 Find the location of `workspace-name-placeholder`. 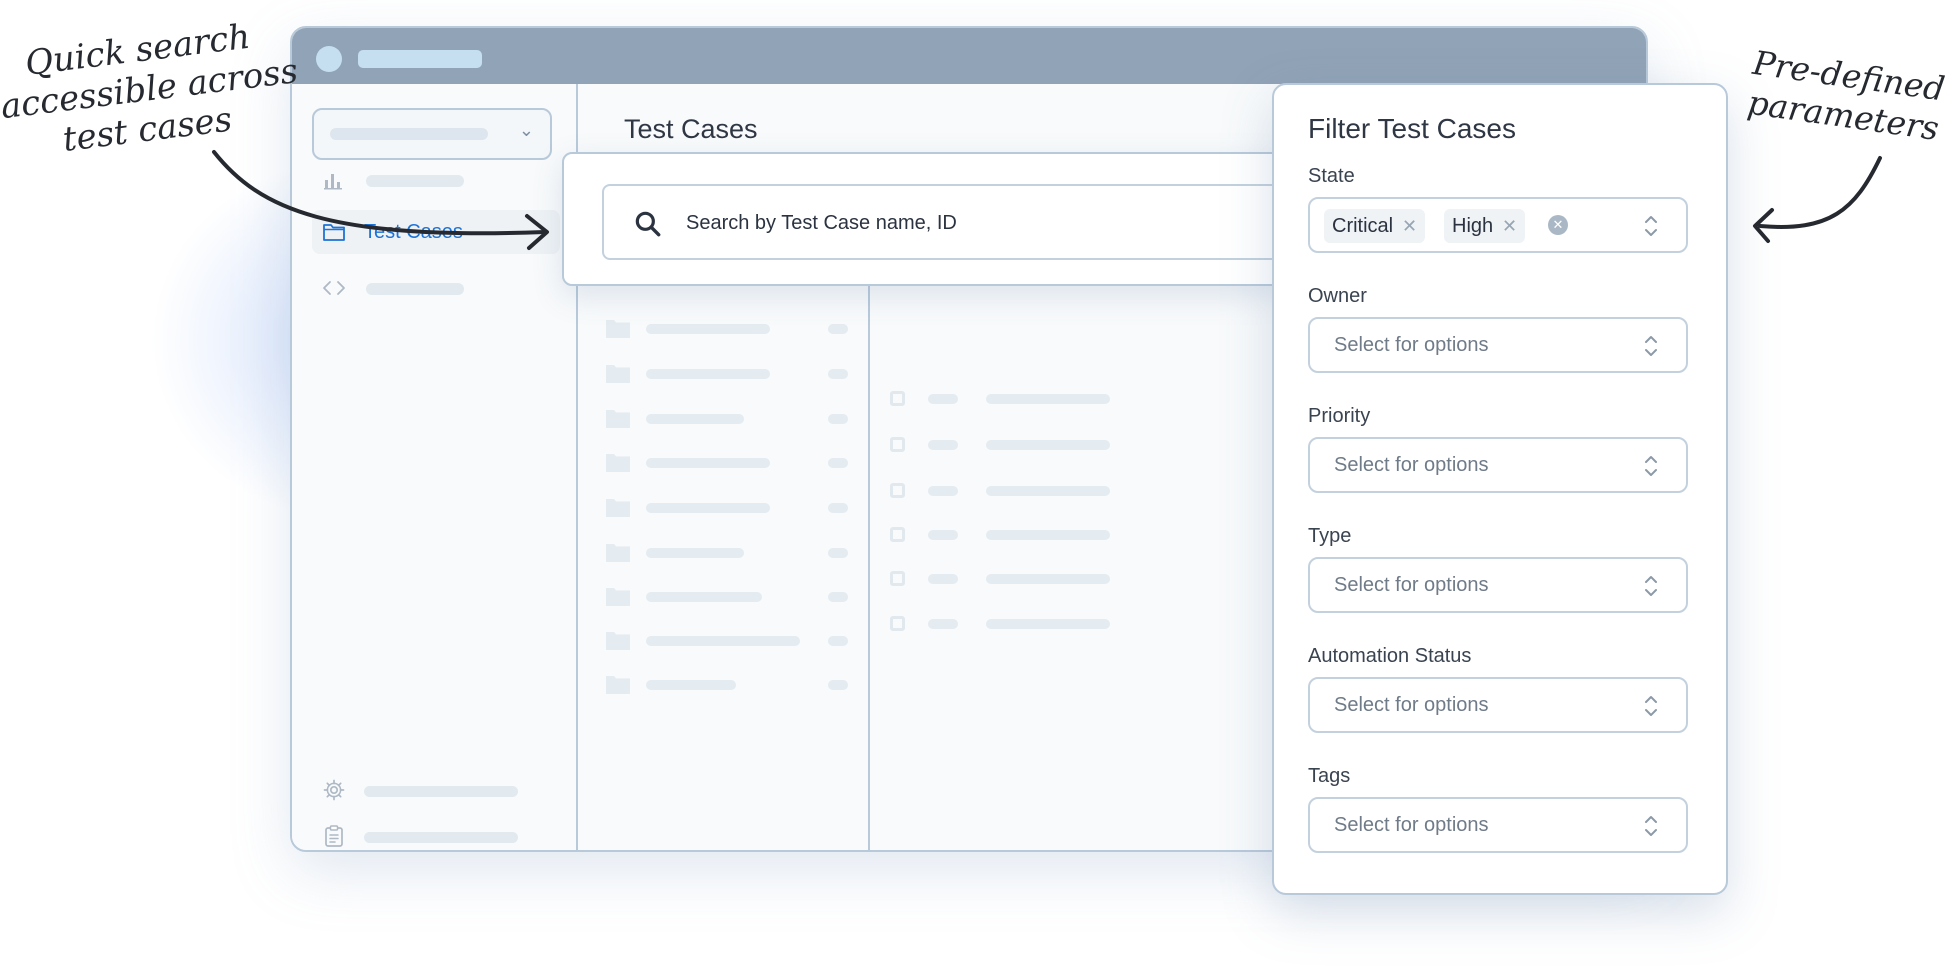

workspace-name-placeholder is located at coordinates (409, 134).